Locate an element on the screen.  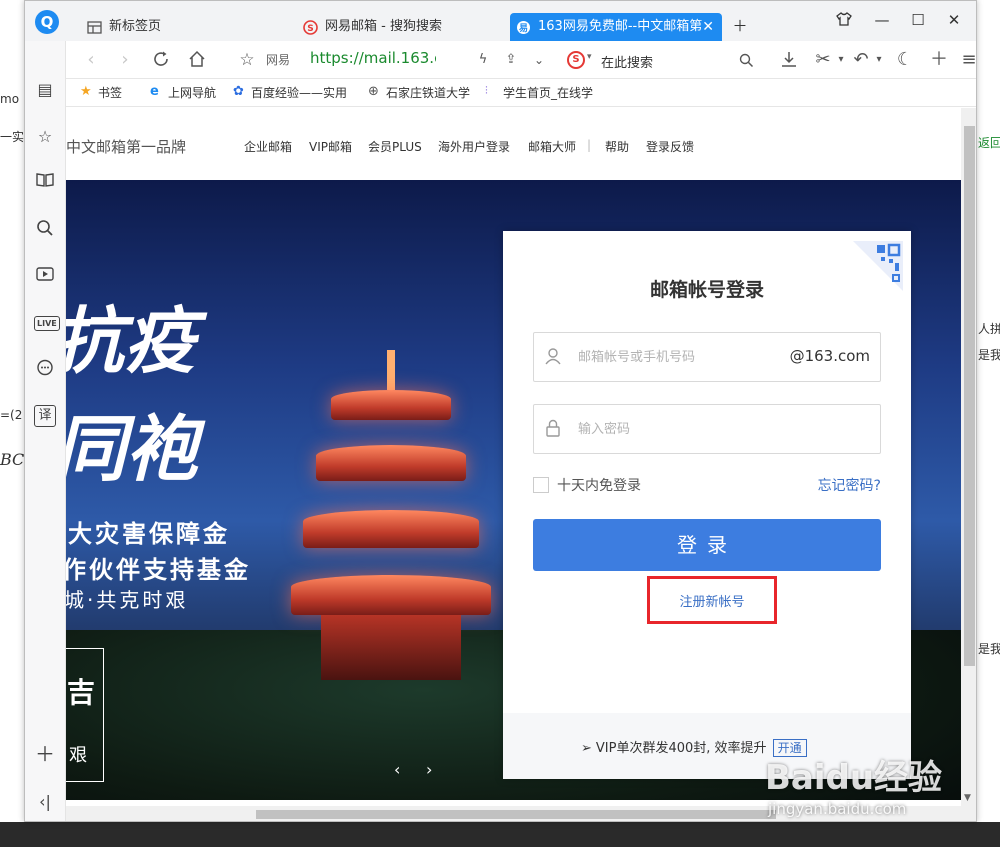
bookmark-item: e 上网导航 is located at coordinates (183, 92).